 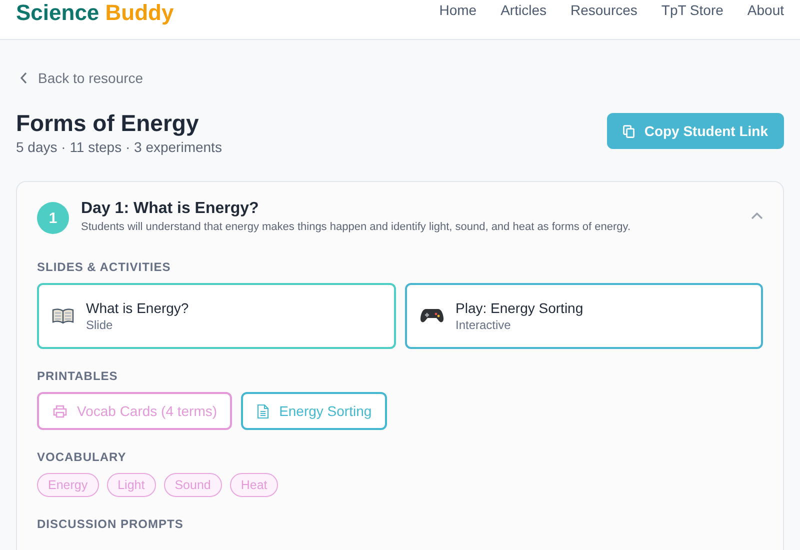 I want to click on book-icon, so click(x=63, y=316).